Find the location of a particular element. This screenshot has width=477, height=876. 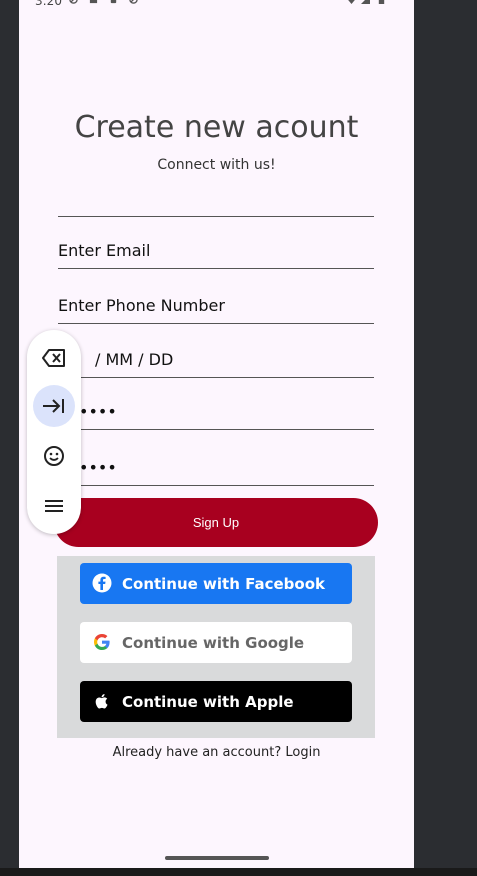

sign-up-button: Sign Up is located at coordinates (216, 522).